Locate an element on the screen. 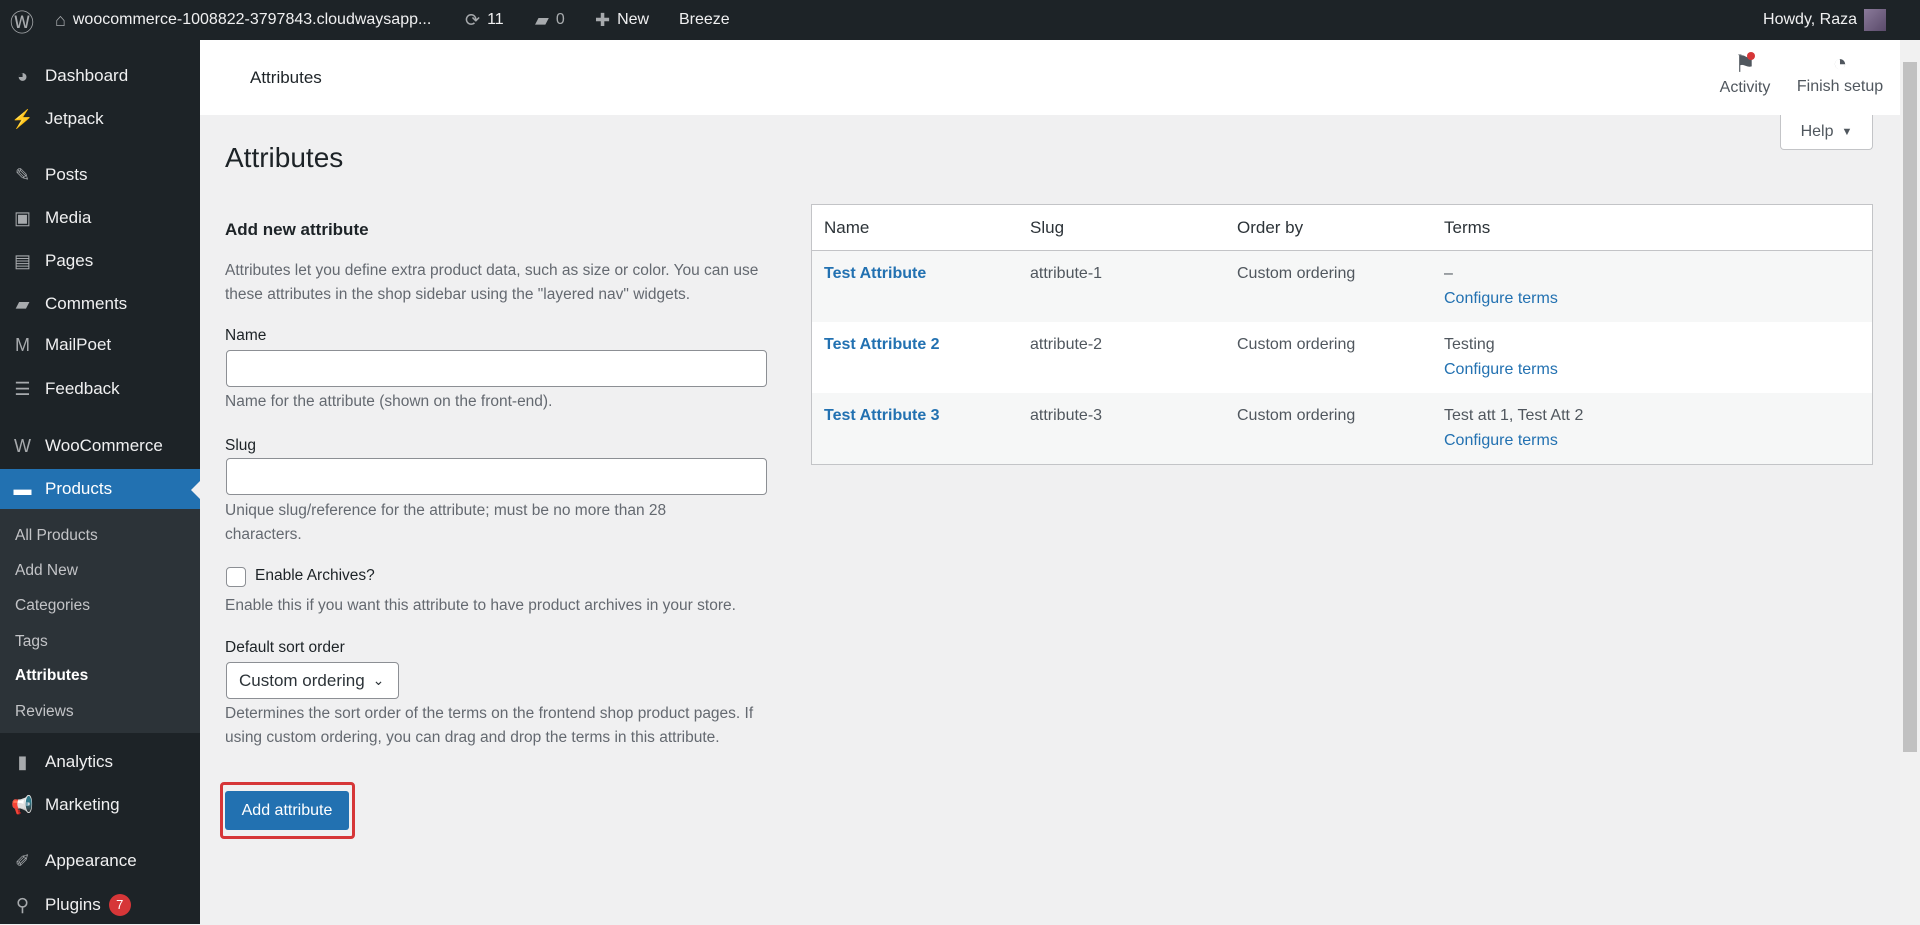 This screenshot has width=1920, height=925. comment-icon: ▰ is located at coordinates (22, 303).